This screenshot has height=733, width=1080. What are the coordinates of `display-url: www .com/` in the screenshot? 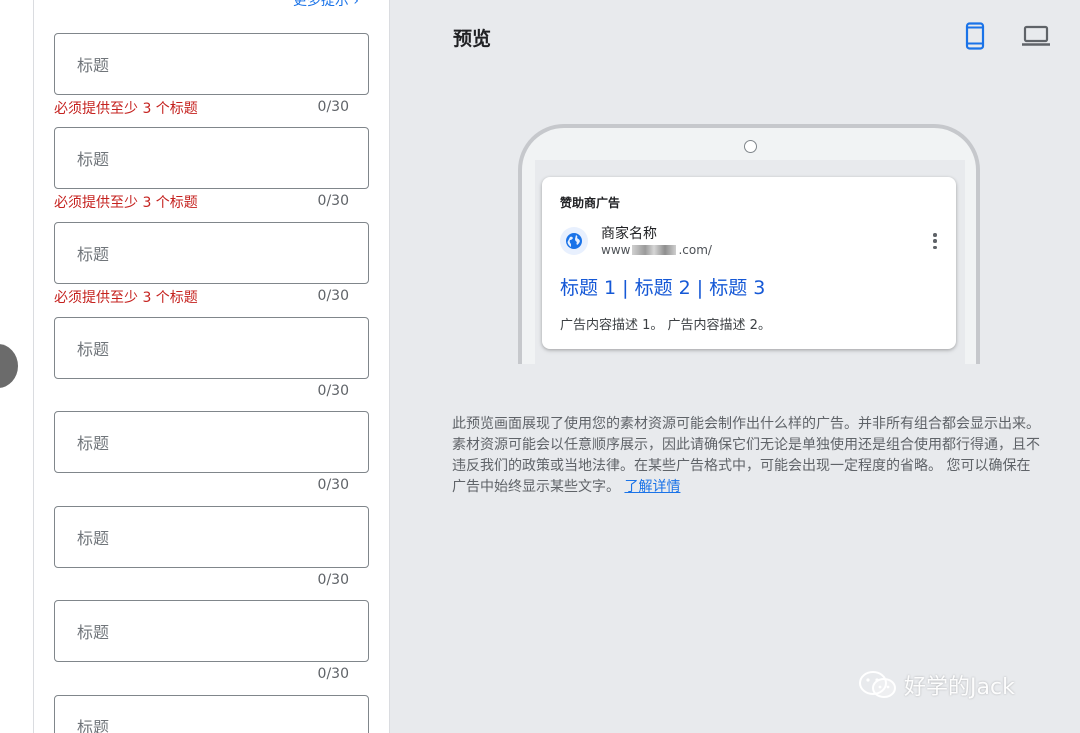 It's located at (656, 250).